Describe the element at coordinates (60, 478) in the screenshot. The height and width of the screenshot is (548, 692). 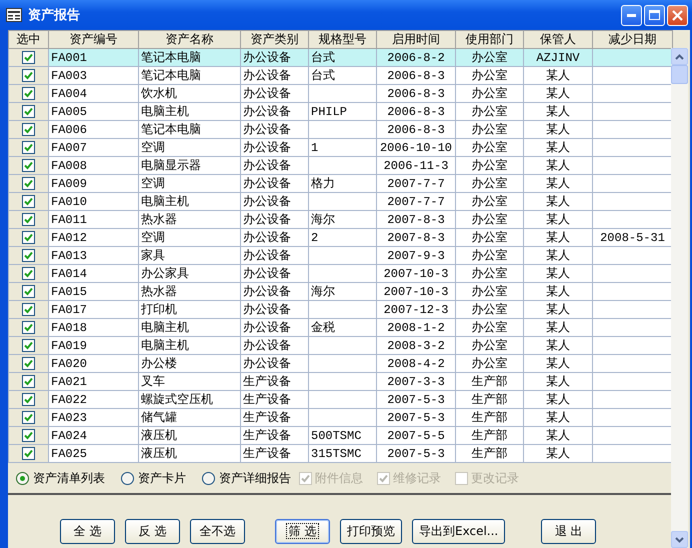
I see `report-type-radio: 资产清单列表` at that location.